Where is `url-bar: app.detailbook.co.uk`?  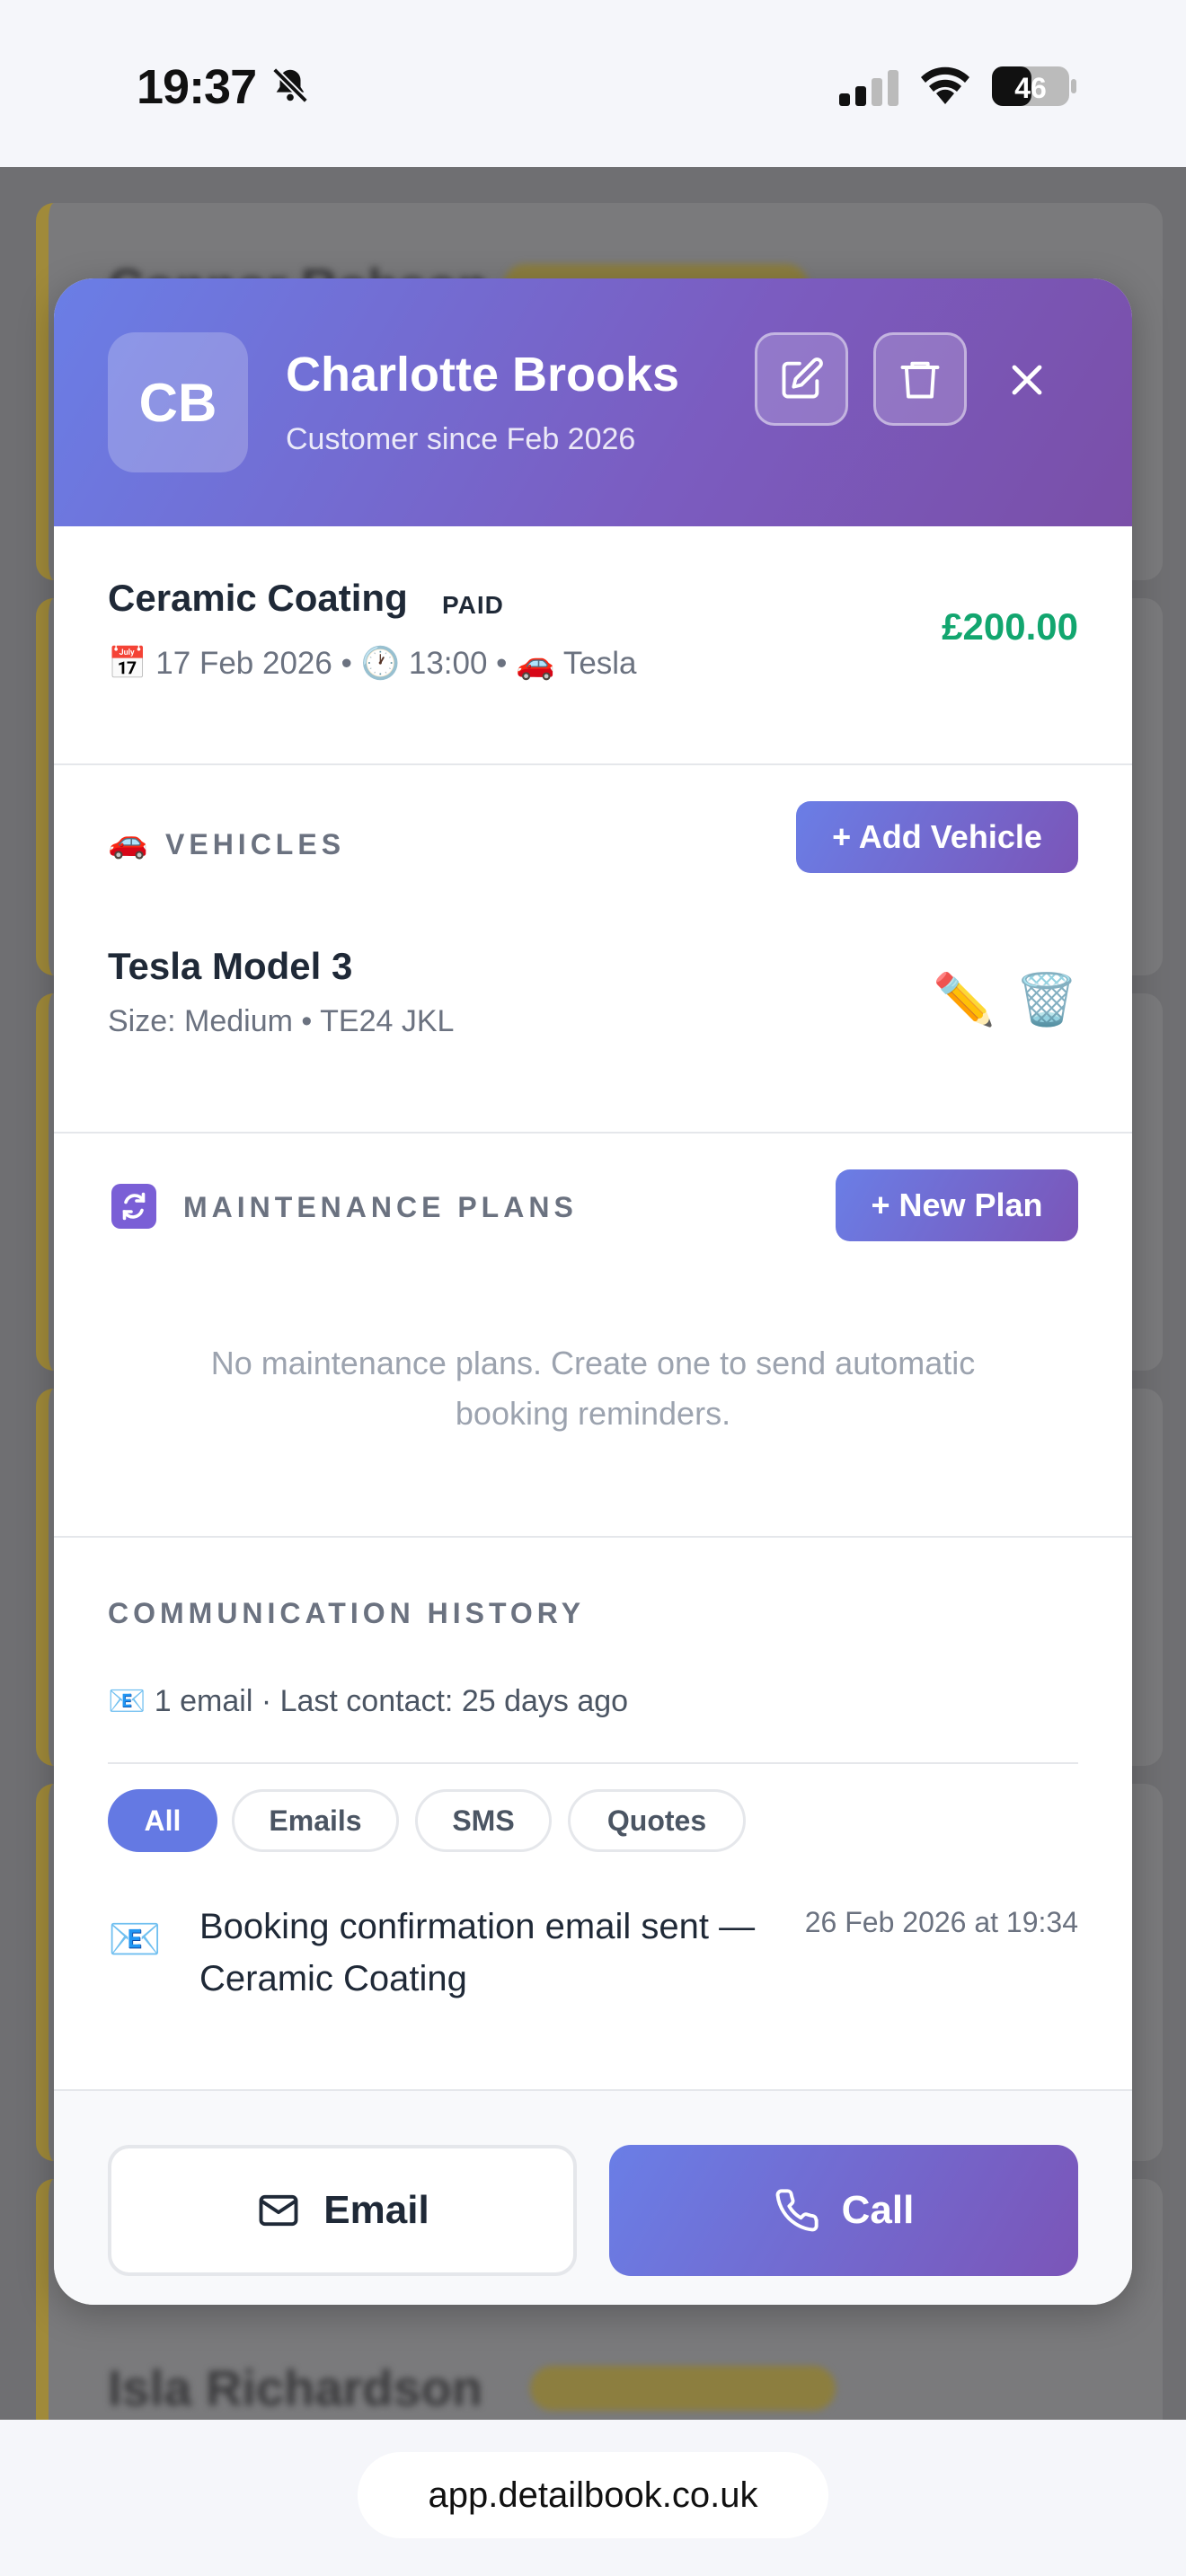
url-bar: app.detailbook.co.uk is located at coordinates (593, 2495).